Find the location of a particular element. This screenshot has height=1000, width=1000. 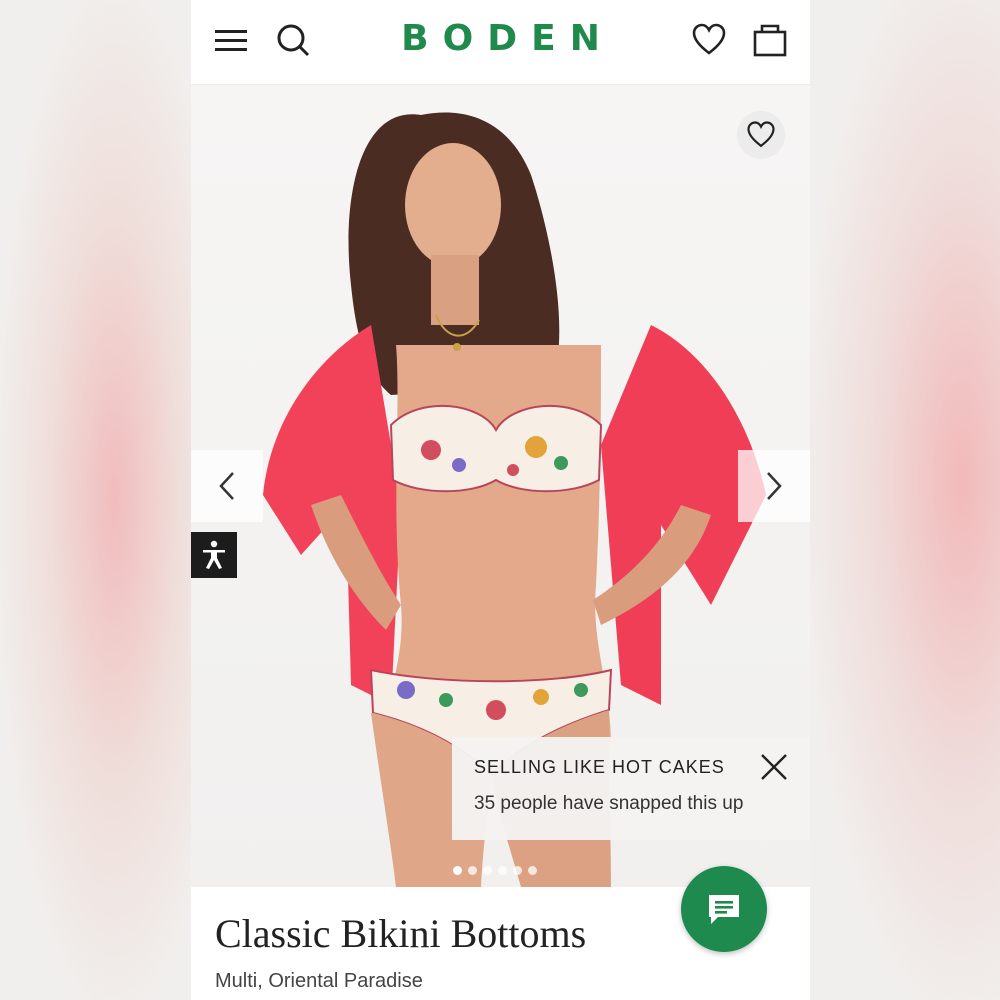

chat-bubble-icon is located at coordinates (724, 909).